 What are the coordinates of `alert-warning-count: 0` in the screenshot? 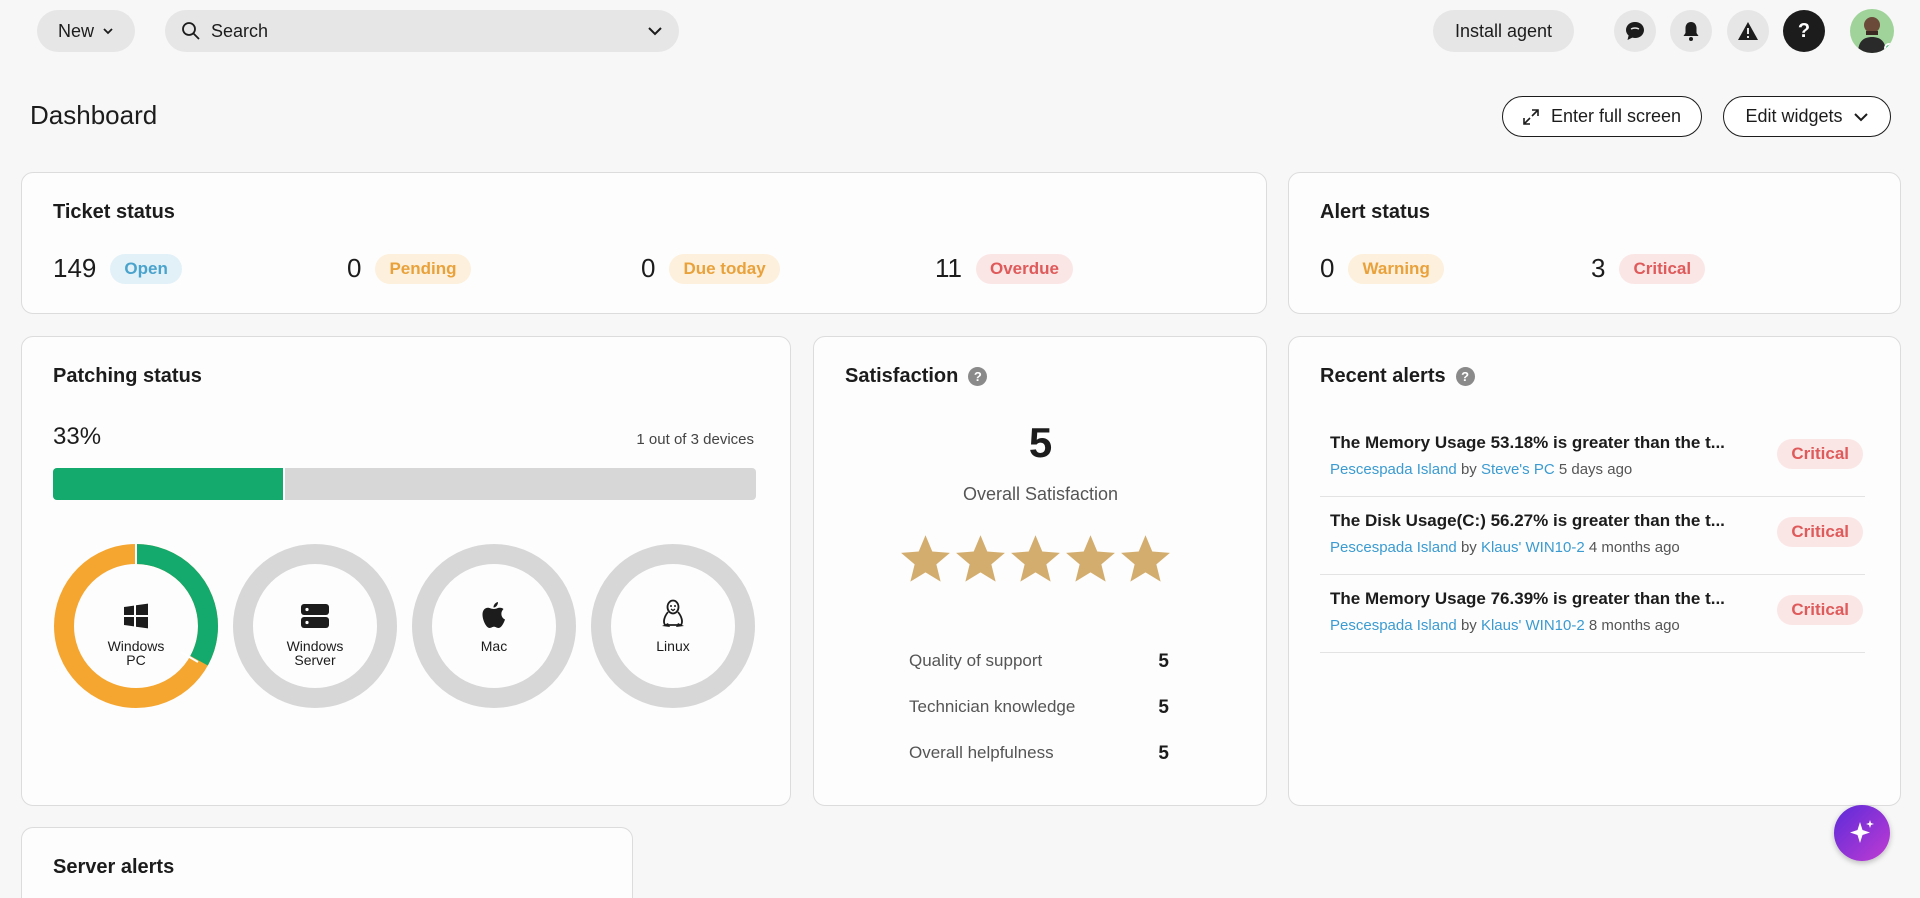 It's located at (1327, 268).